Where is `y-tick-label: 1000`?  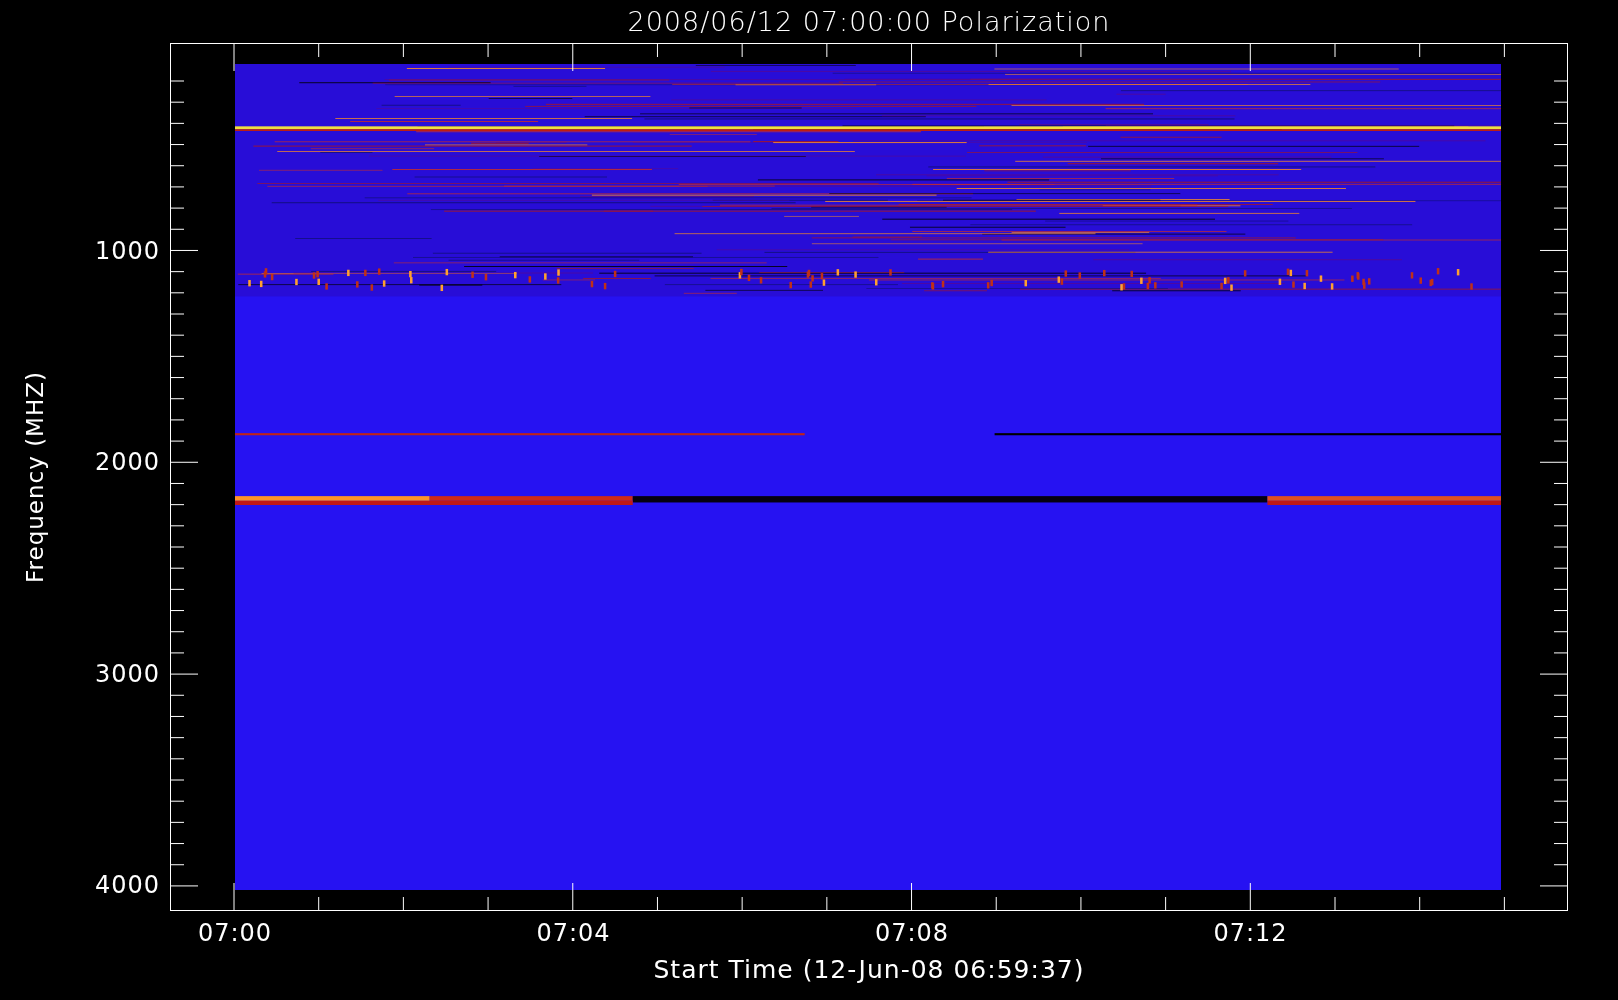 y-tick-label: 1000 is located at coordinates (127, 251).